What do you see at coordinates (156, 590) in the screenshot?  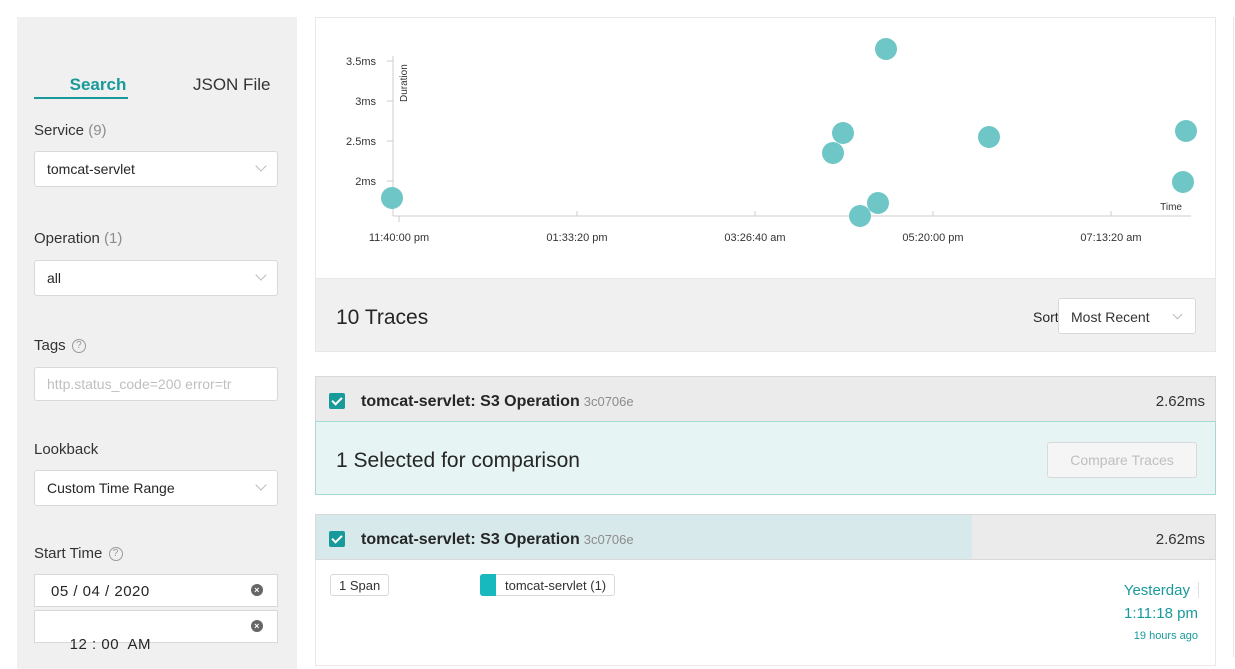 I see `start-date-input: 05 / 04 / 2020 ×` at bounding box center [156, 590].